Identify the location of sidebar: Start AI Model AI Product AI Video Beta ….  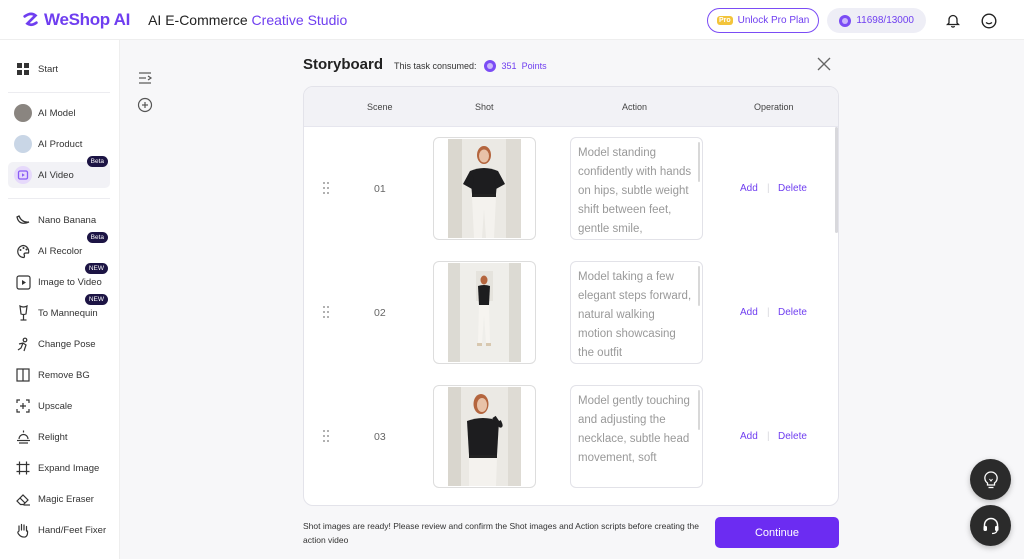
(60, 299).